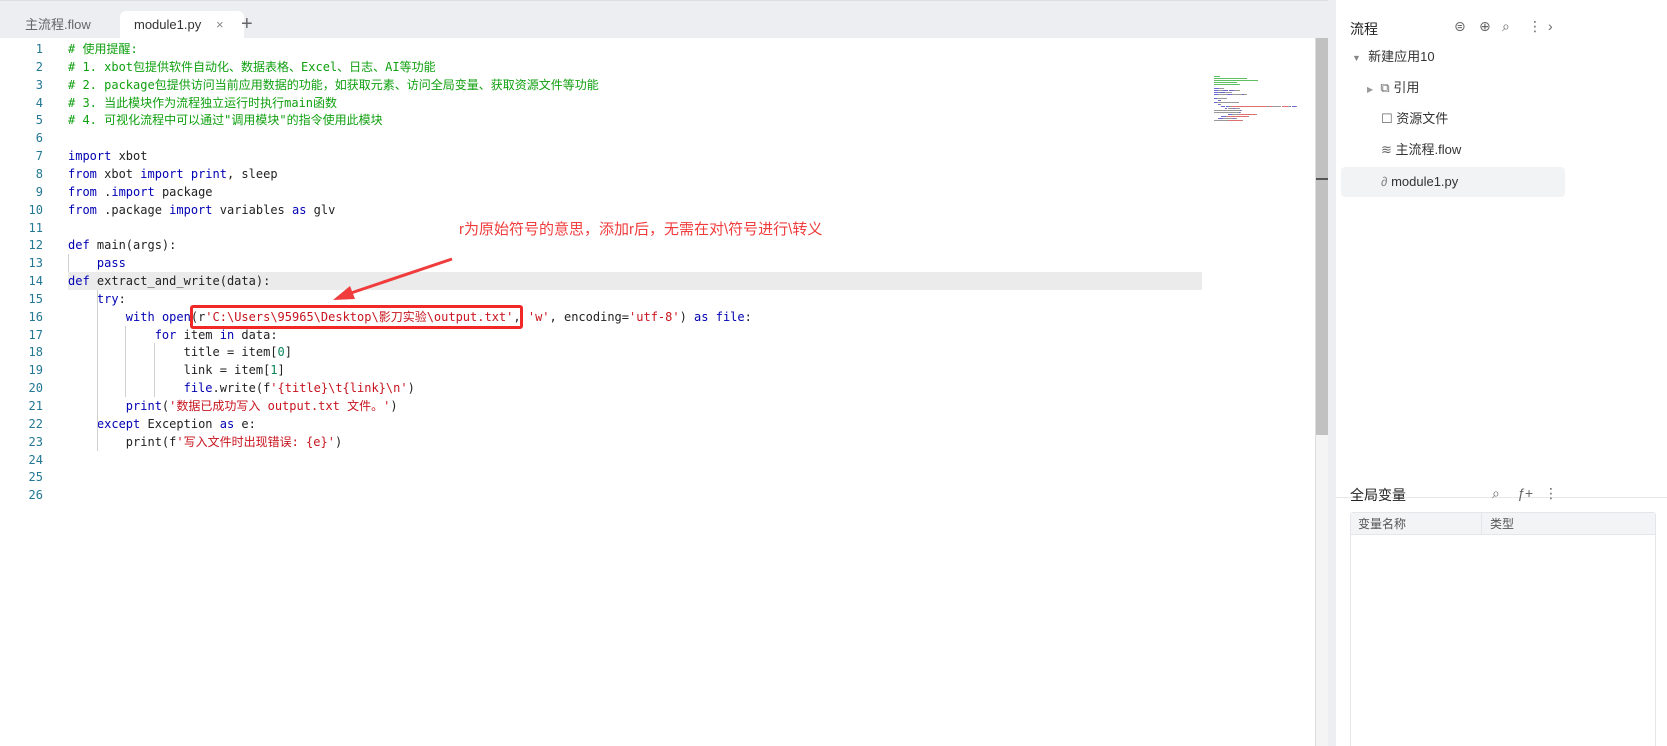  I want to click on tree-item-resources: ☐ 资源文件, so click(1414, 119).